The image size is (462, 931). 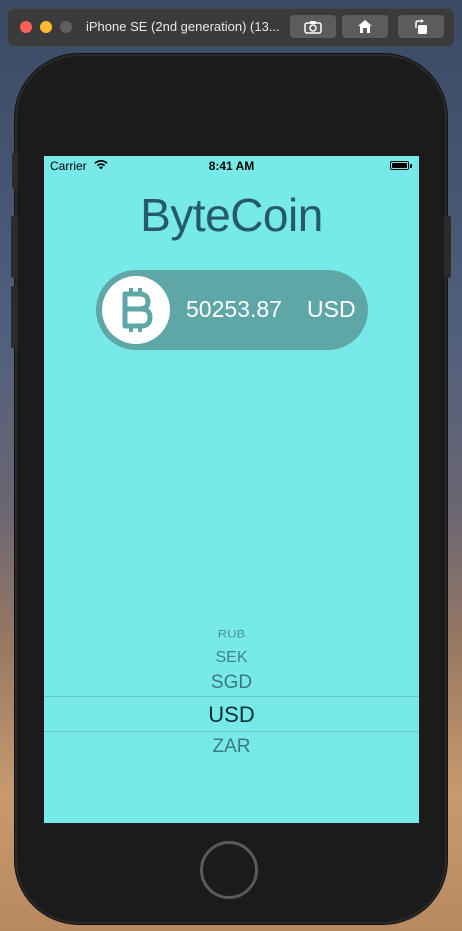 I want to click on status-bar: Carrier 8:41 AM, so click(x=231, y=166).